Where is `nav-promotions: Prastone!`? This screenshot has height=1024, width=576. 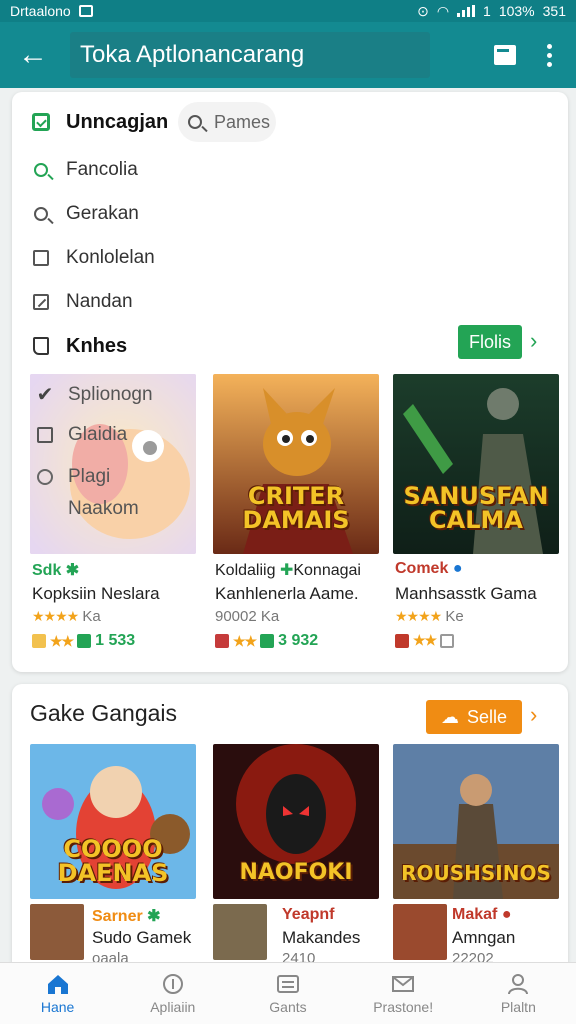 nav-promotions: Prastone! is located at coordinates (403, 993).